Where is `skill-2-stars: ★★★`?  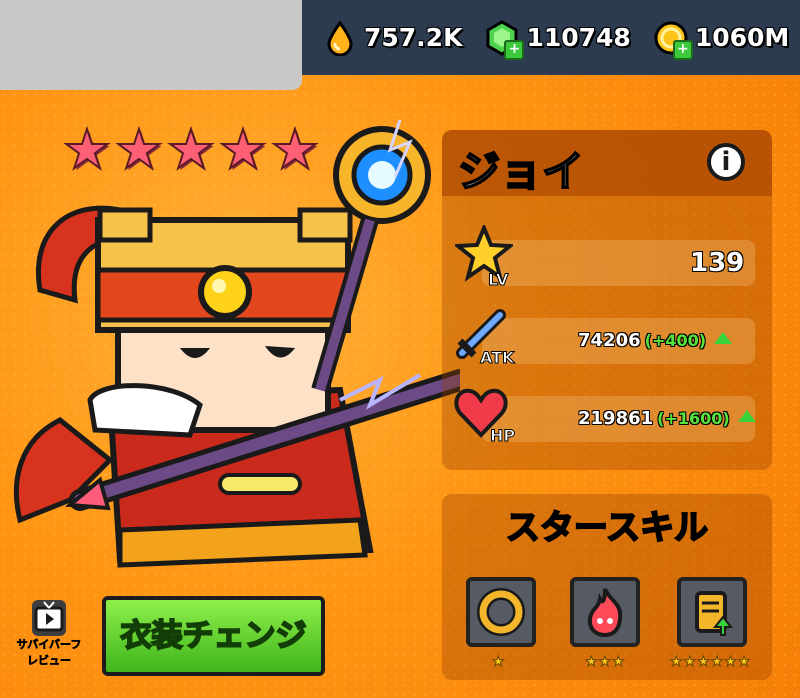 skill-2-stars: ★★★ is located at coordinates (605, 662).